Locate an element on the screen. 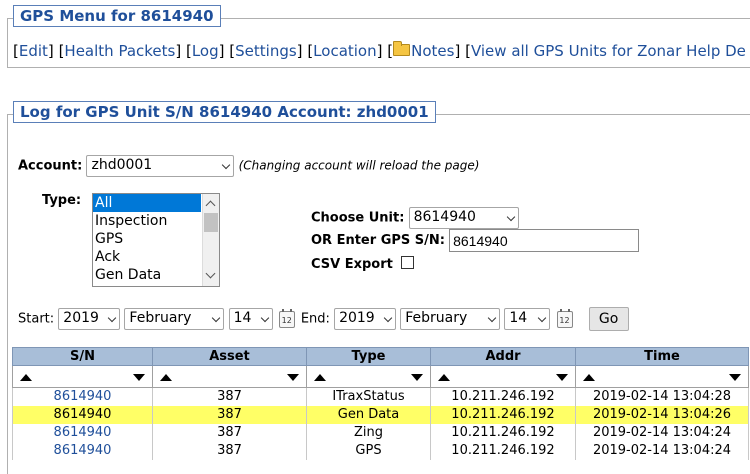 The width and height of the screenshot is (750, 474). account-note: (Changing account will reload the page) is located at coordinates (359, 165).